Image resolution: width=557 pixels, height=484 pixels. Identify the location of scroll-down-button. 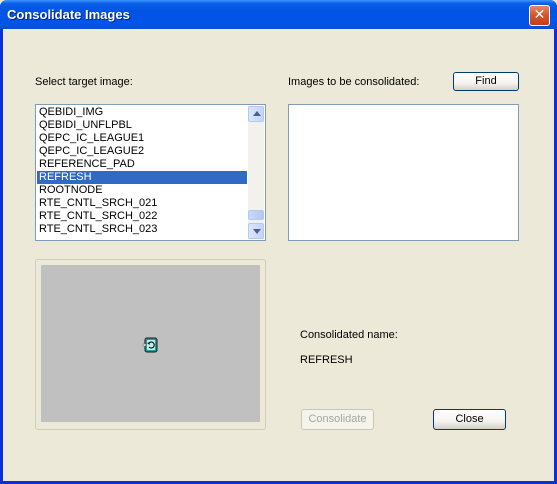
(256, 231).